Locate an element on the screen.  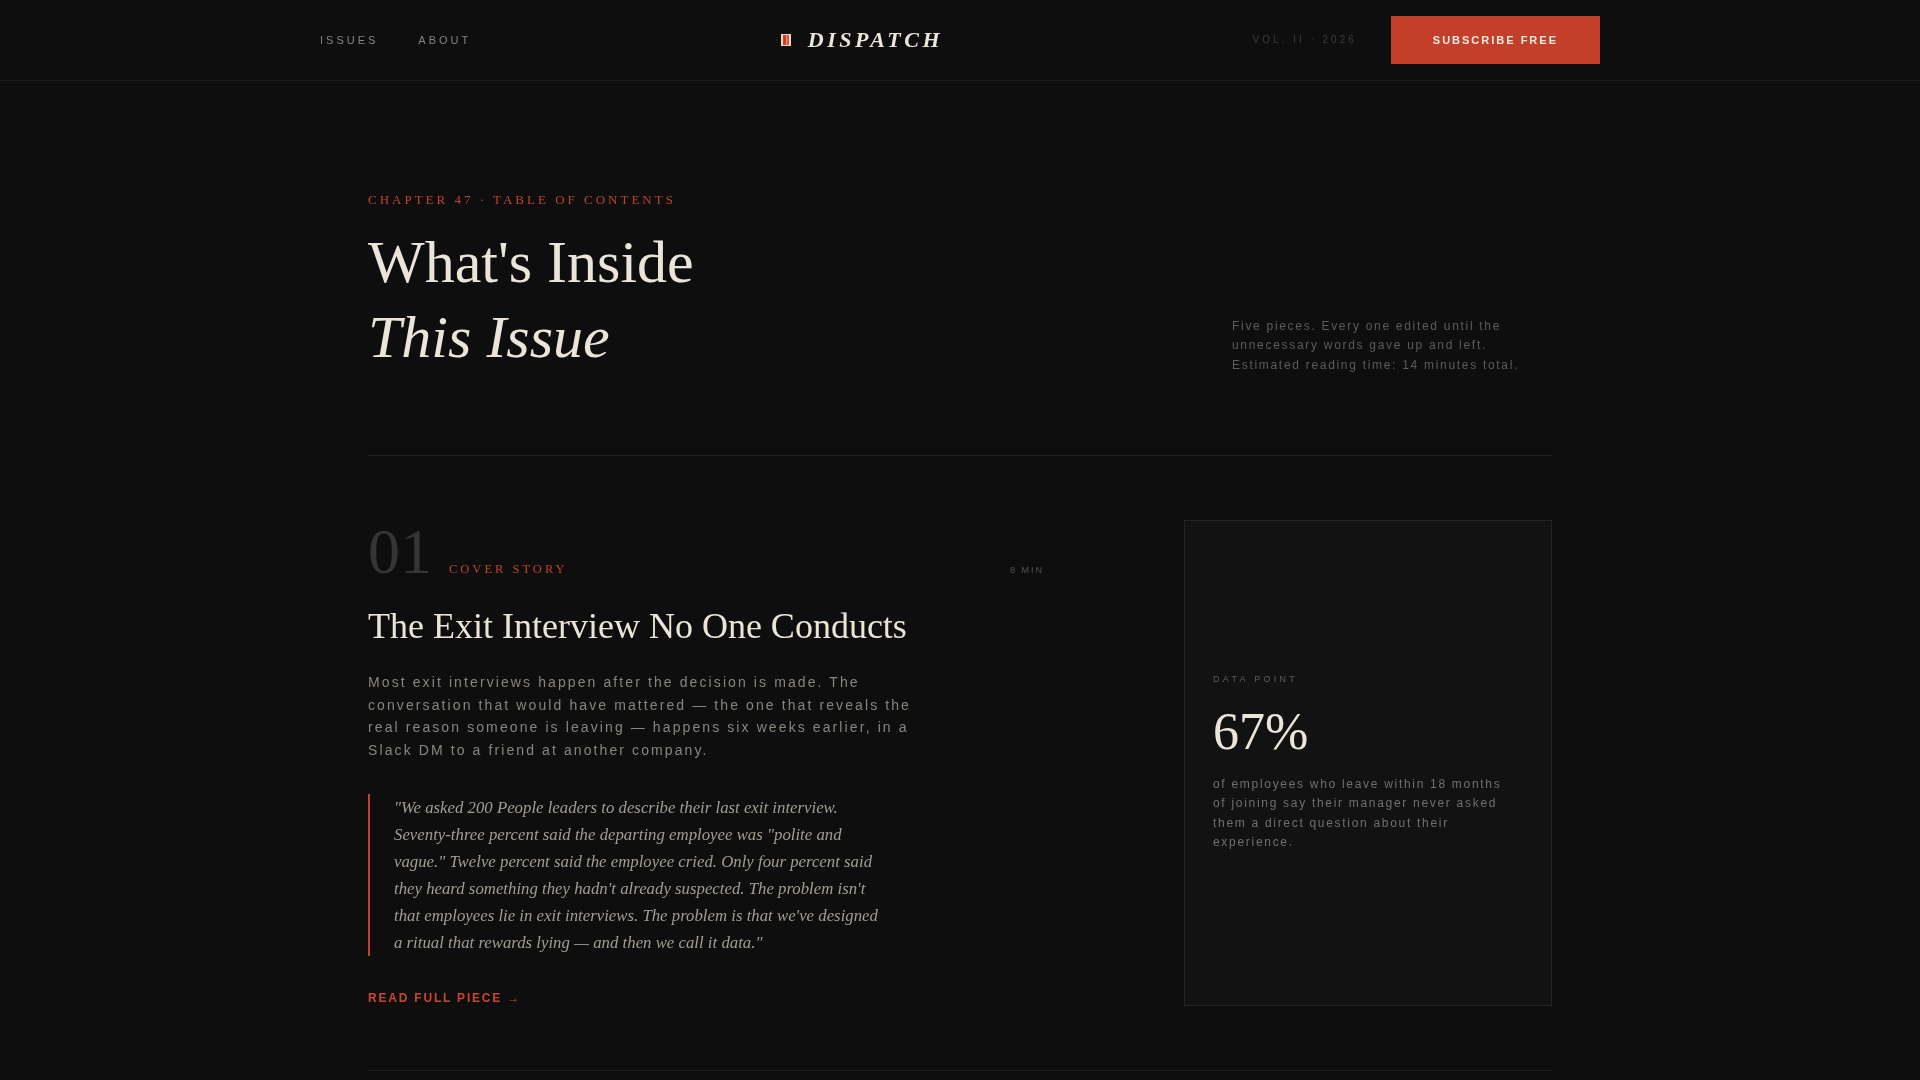
read-time: 8 MIN is located at coordinates (1027, 570).